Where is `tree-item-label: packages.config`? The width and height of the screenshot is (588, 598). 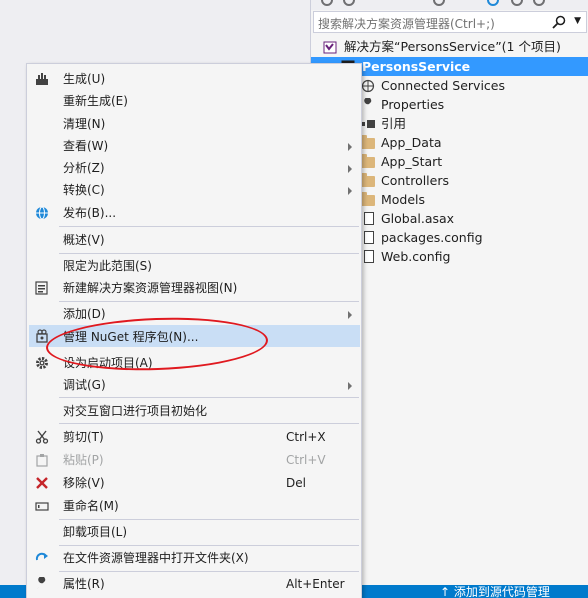
tree-item-label: packages.config is located at coordinates (432, 237).